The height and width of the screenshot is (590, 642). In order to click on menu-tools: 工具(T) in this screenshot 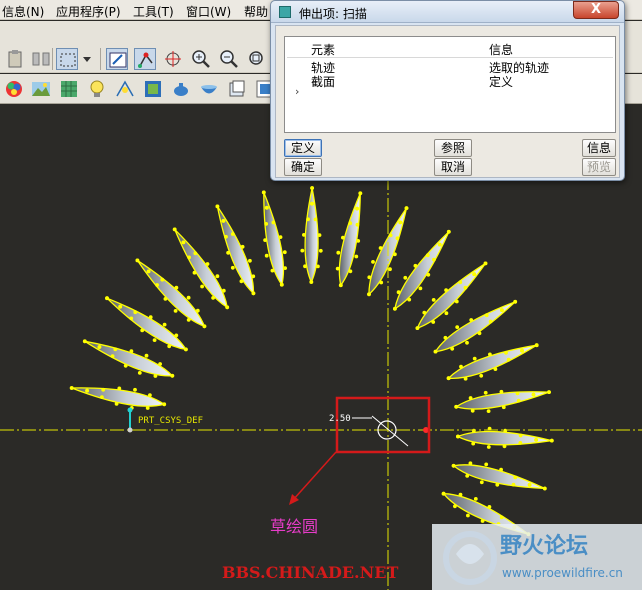, I will do `click(153, 11)`.